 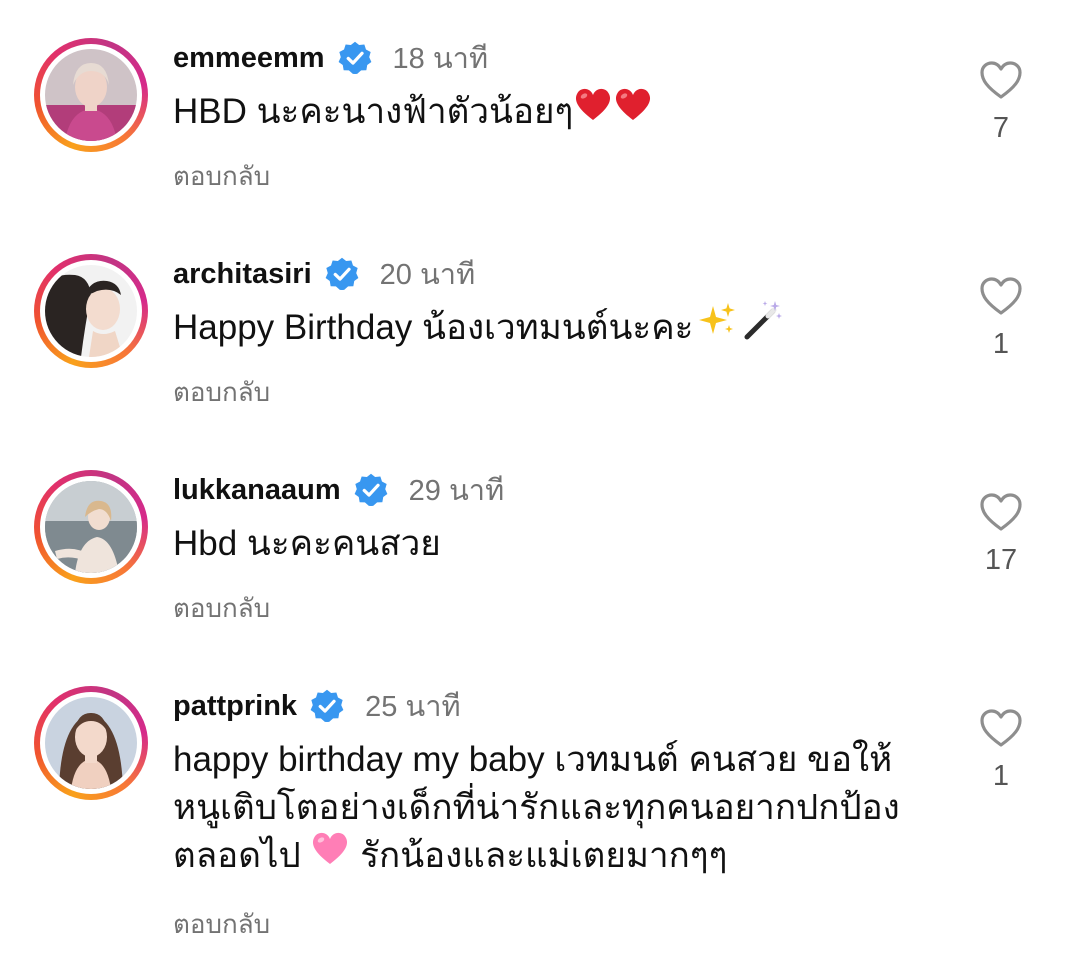 I want to click on comment-header: pattprink 25 นาที, so click(x=317, y=706).